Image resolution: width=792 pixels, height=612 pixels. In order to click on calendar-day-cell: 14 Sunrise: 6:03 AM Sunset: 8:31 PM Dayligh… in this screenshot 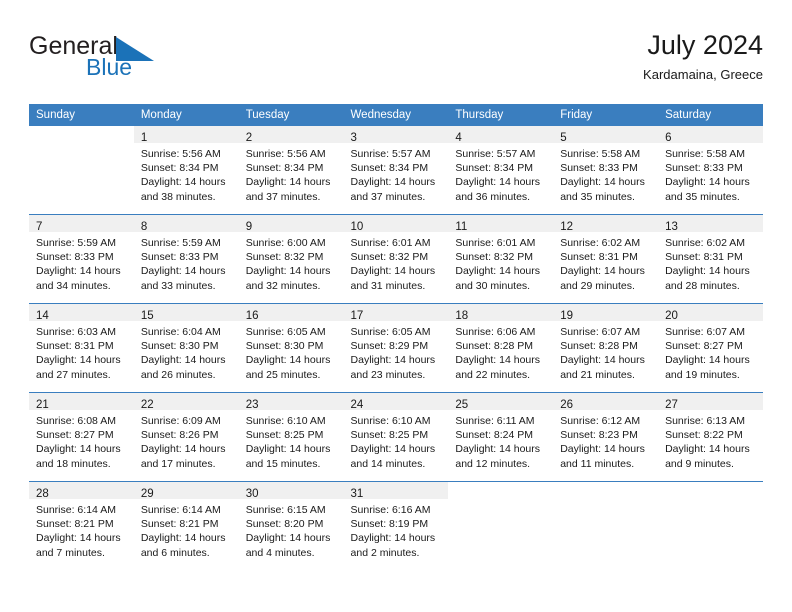, I will do `click(81, 348)`.